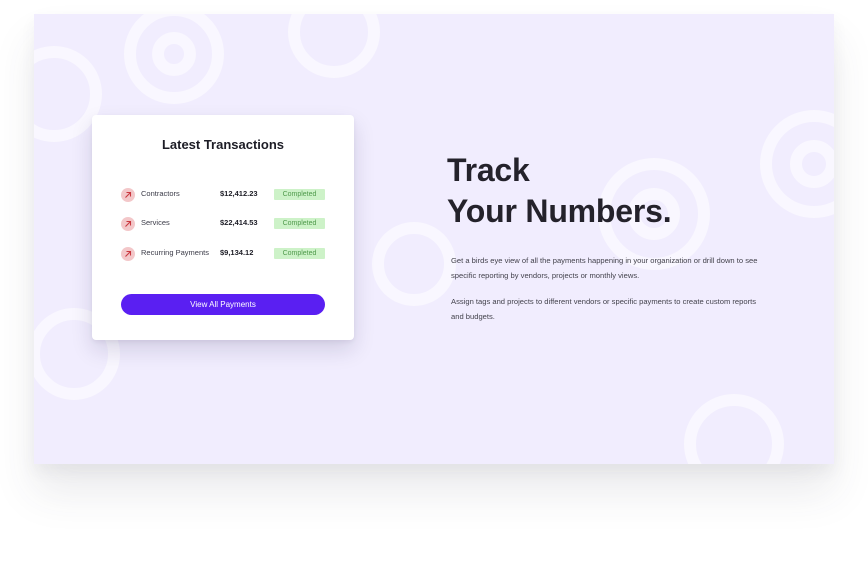  I want to click on transaction-label: Contractors, so click(160, 193).